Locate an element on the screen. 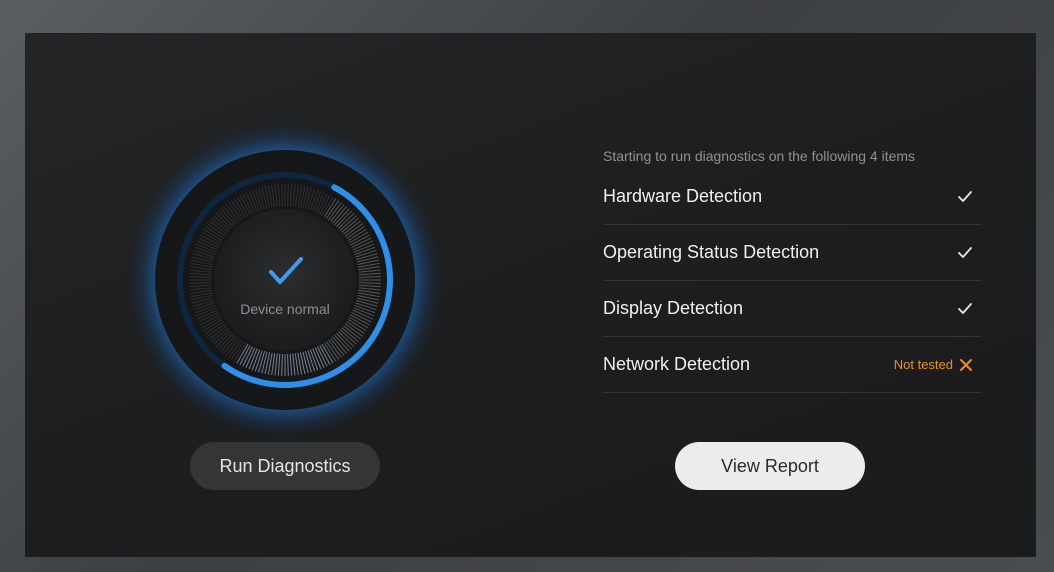  list-item-label: Display Detection is located at coordinates (673, 308).